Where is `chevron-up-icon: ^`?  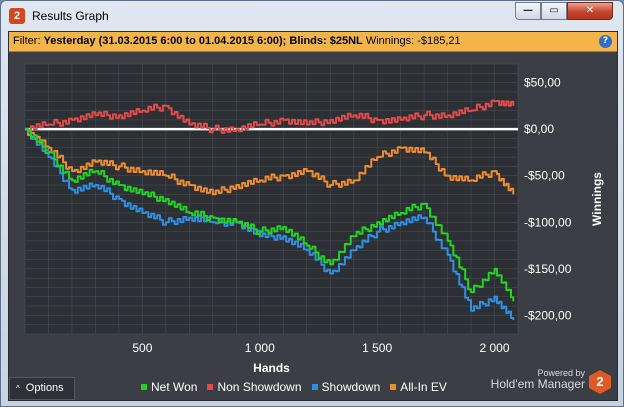
chevron-up-icon: ^ is located at coordinates (18, 388).